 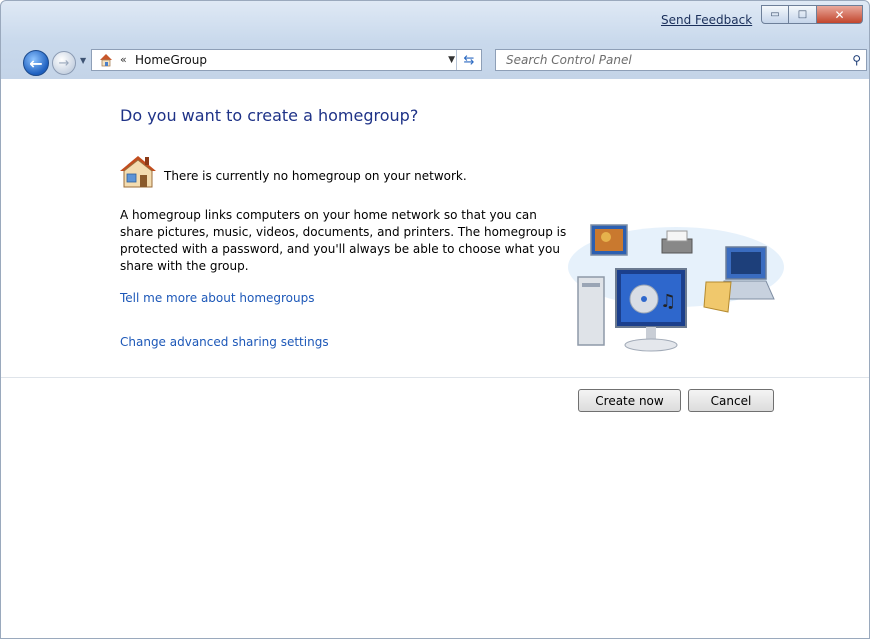 What do you see at coordinates (171, 60) in the screenshot?
I see `address-breadcrumb-homegroup: HomeGroup` at bounding box center [171, 60].